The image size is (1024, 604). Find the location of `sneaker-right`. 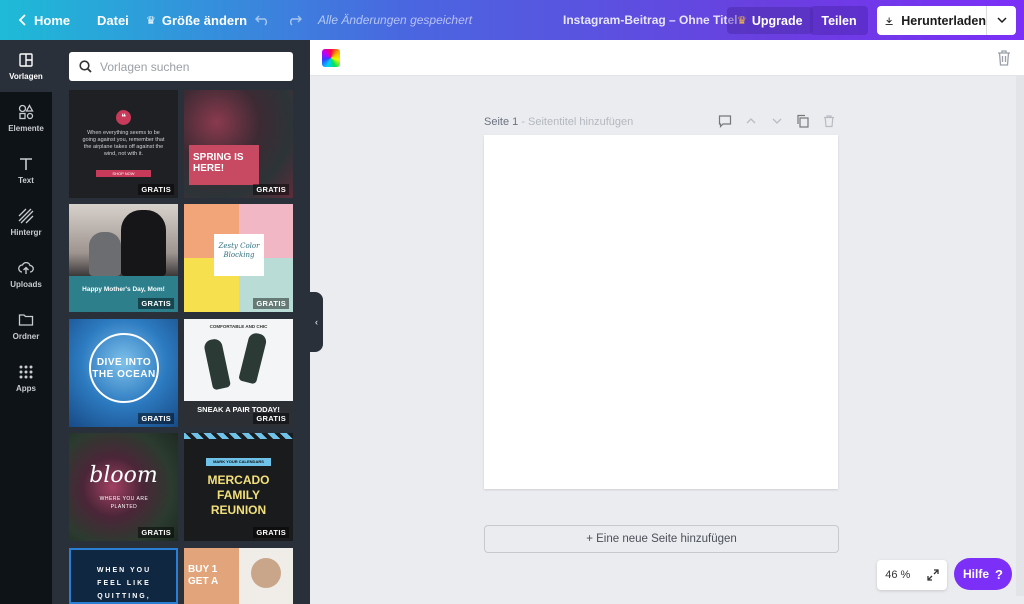

sneaker-right is located at coordinates (253, 358).